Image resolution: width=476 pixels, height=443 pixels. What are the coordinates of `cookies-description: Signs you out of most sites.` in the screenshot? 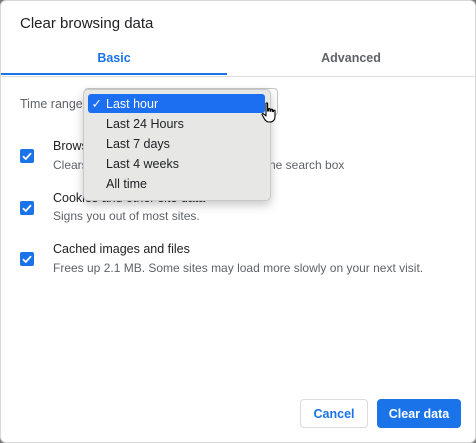 It's located at (126, 216).